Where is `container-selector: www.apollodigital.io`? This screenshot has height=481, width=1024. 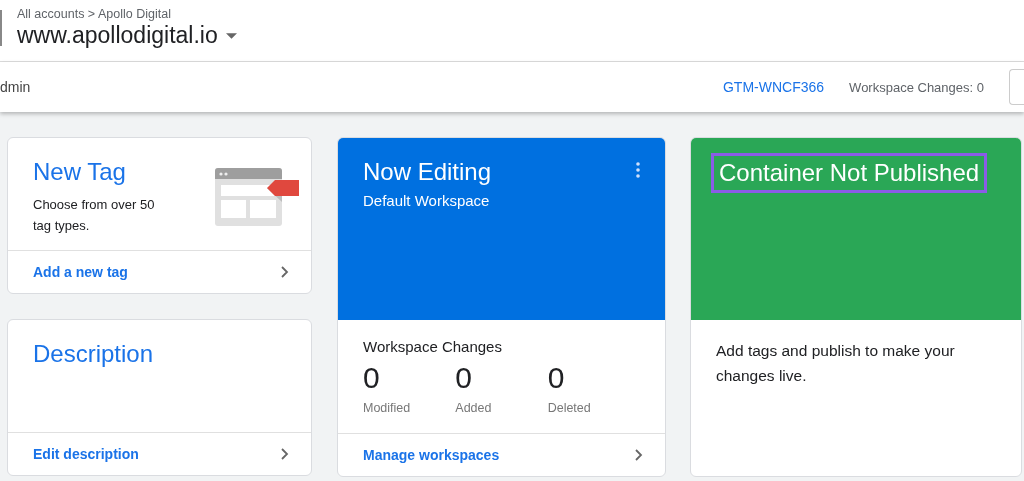 container-selector: www.apollodigital.io is located at coordinates (127, 35).